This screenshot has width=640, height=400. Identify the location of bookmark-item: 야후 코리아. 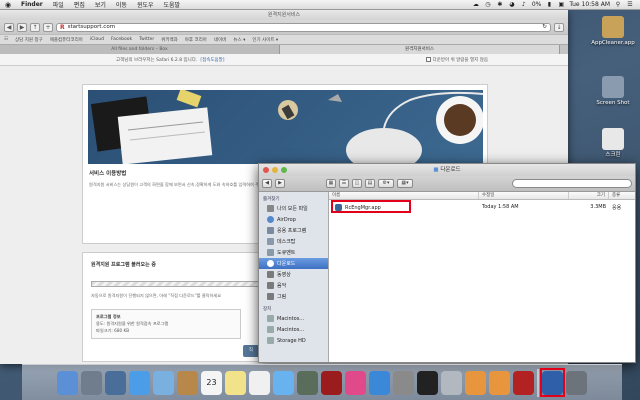
(196, 40).